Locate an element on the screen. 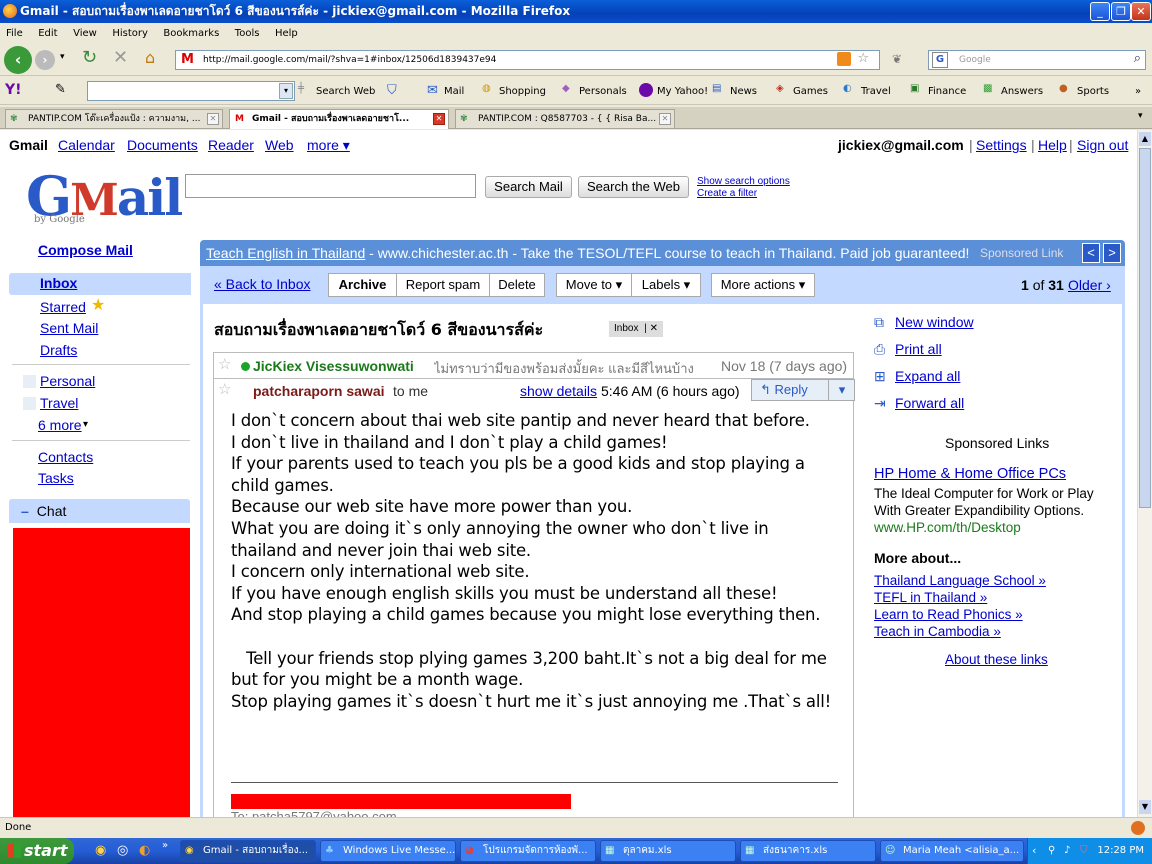 The image size is (1152, 864). history-dropdown-icon: ▾ is located at coordinates (62, 57).